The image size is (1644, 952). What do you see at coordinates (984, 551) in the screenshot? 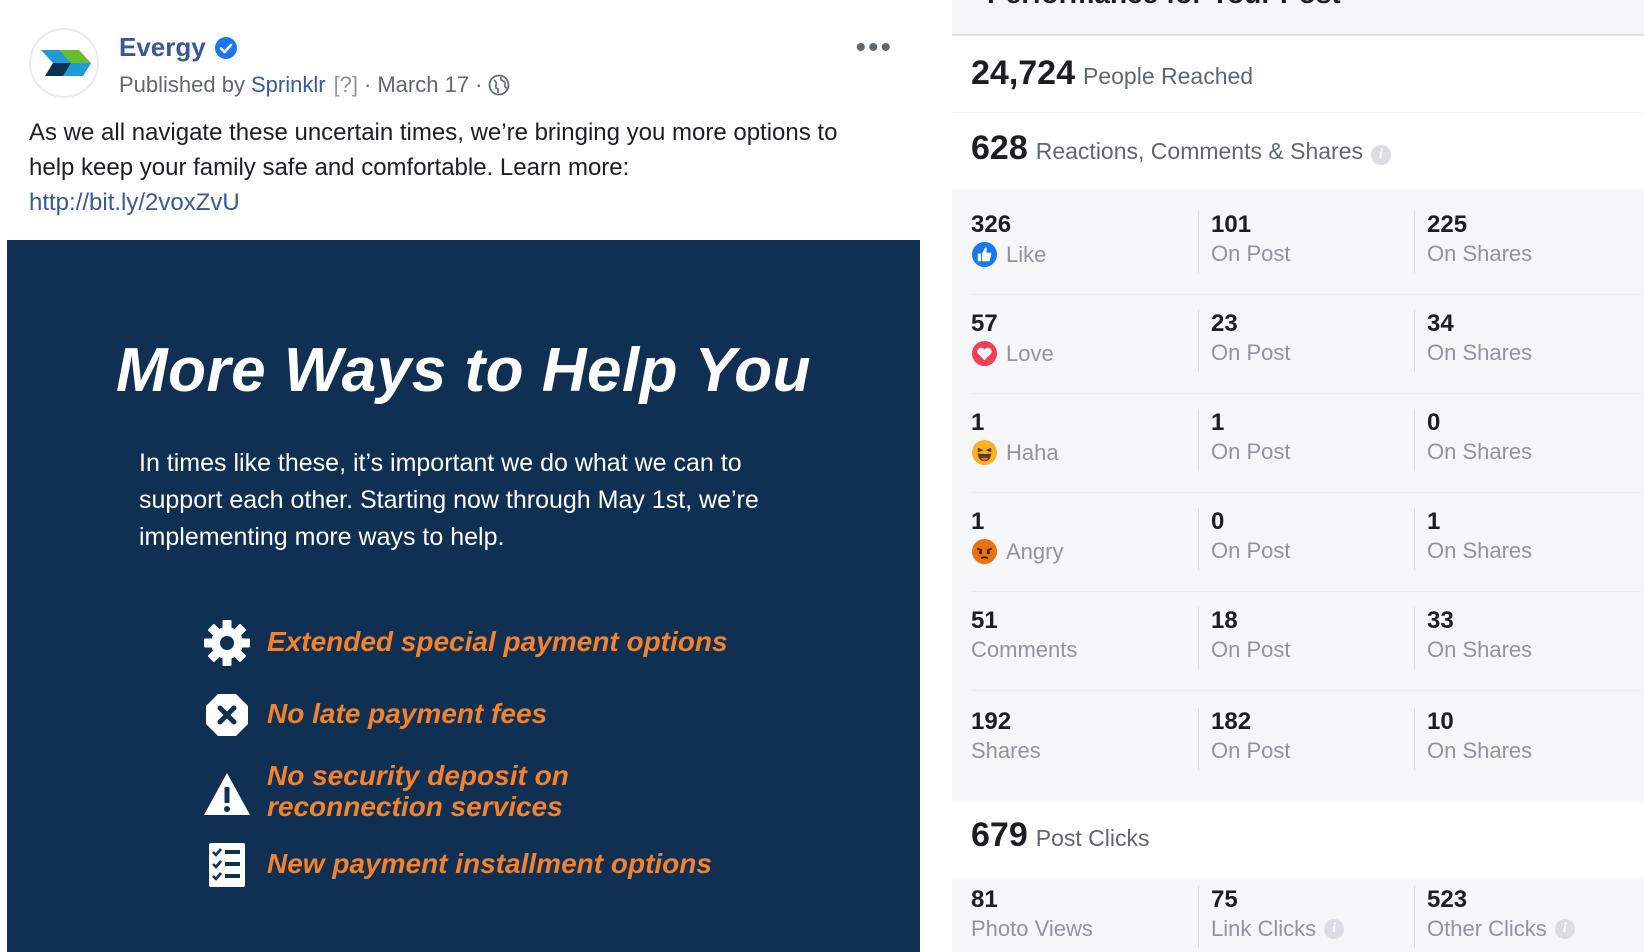
I see `angry-icon` at bounding box center [984, 551].